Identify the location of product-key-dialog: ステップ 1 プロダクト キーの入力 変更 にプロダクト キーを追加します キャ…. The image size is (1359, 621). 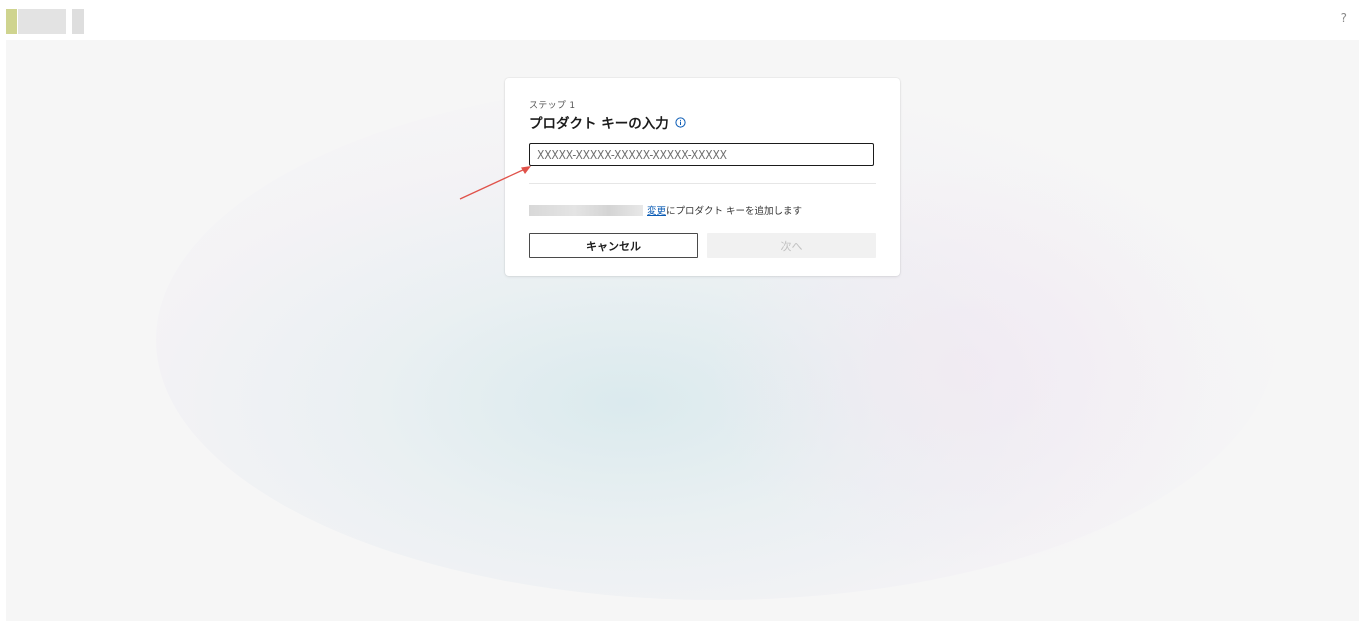
(702, 177).